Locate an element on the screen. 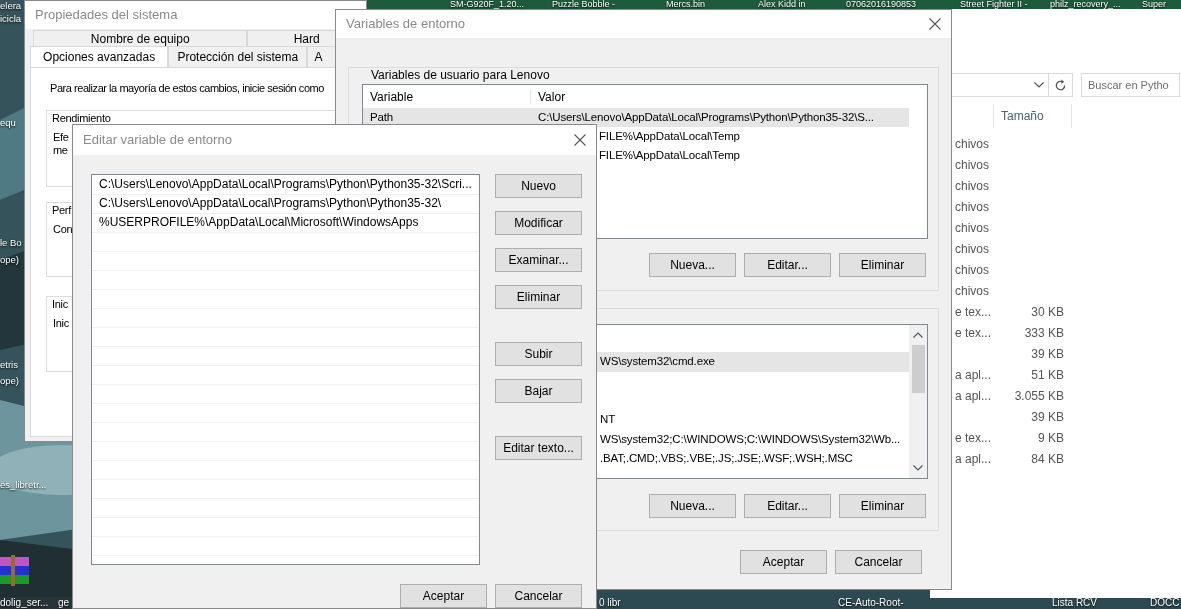 The width and height of the screenshot is (1181, 609). icon-label: Alex Kidd in is located at coordinates (782, 4).